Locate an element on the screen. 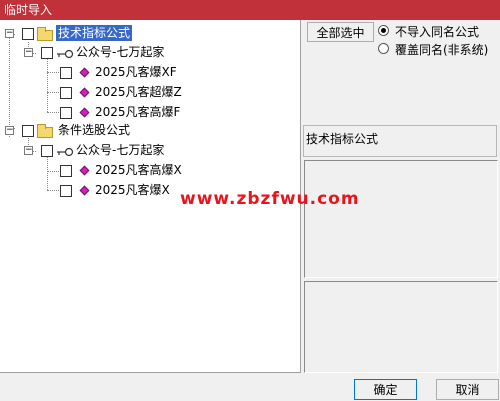 This screenshot has height=401, width=500. description-title: 技术指标公式 is located at coordinates (342, 139).